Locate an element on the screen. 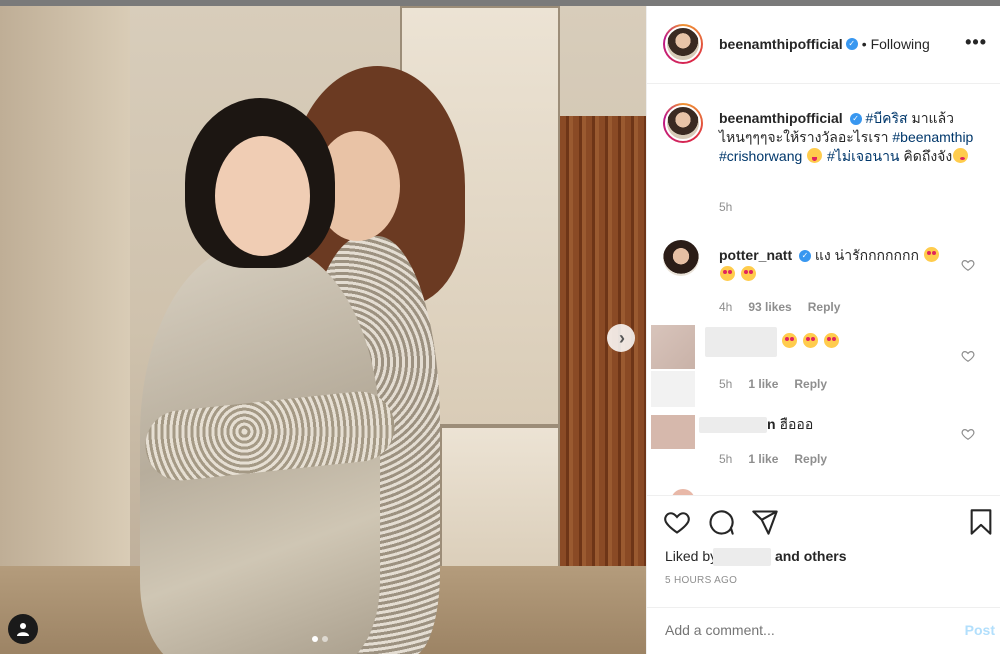  post-timestamp: 5 HOURS AGO is located at coordinates (701, 580).